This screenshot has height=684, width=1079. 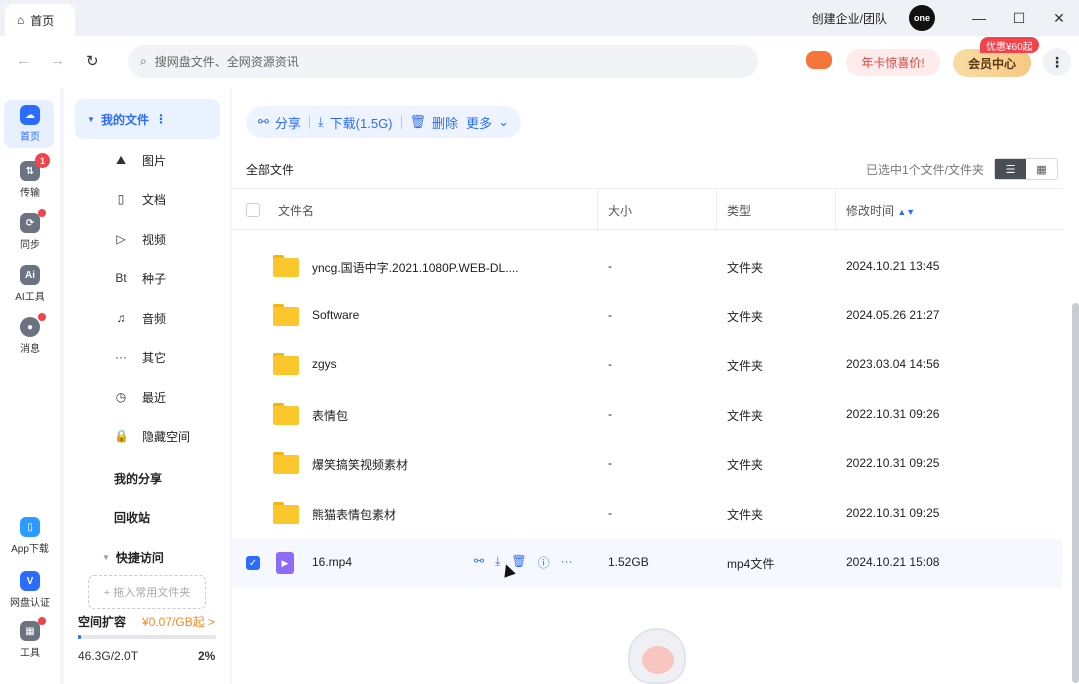 What do you see at coordinates (132, 517) in the screenshot?
I see `sidebar-recycle: 回收站` at bounding box center [132, 517].